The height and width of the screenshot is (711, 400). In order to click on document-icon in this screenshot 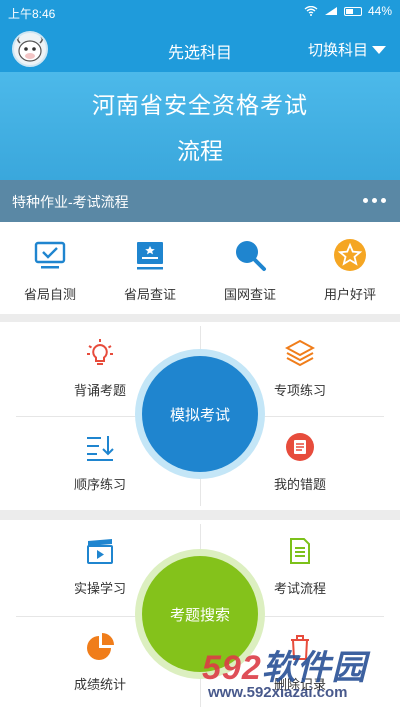, I will do `click(300, 551)`.